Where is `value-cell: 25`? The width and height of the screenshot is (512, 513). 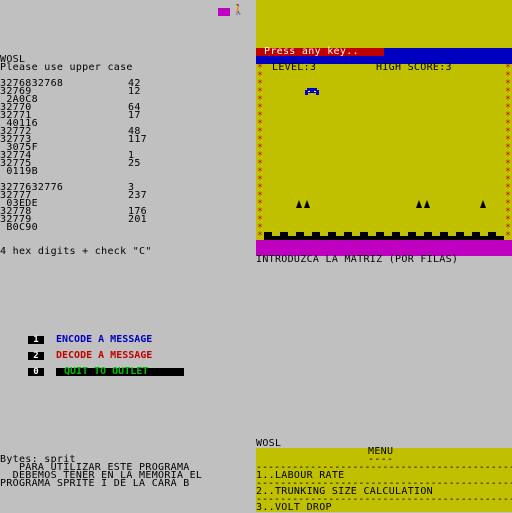 value-cell: 25 is located at coordinates (134, 163).